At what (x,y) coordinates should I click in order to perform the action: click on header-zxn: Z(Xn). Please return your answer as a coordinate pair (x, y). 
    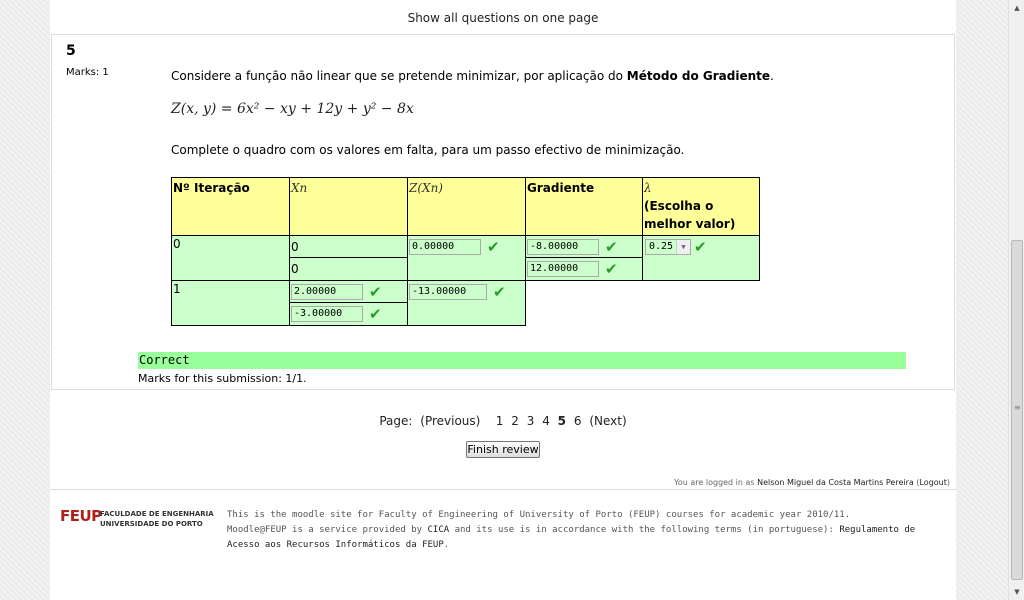
    Looking at the image, I should click on (466, 206).